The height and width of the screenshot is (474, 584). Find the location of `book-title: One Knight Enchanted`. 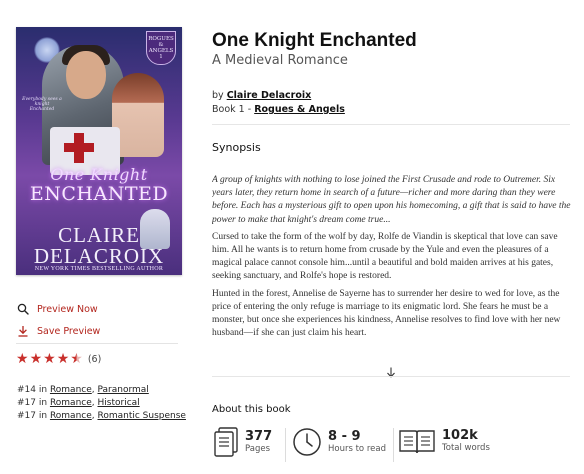

book-title: One Knight Enchanted is located at coordinates (314, 40).